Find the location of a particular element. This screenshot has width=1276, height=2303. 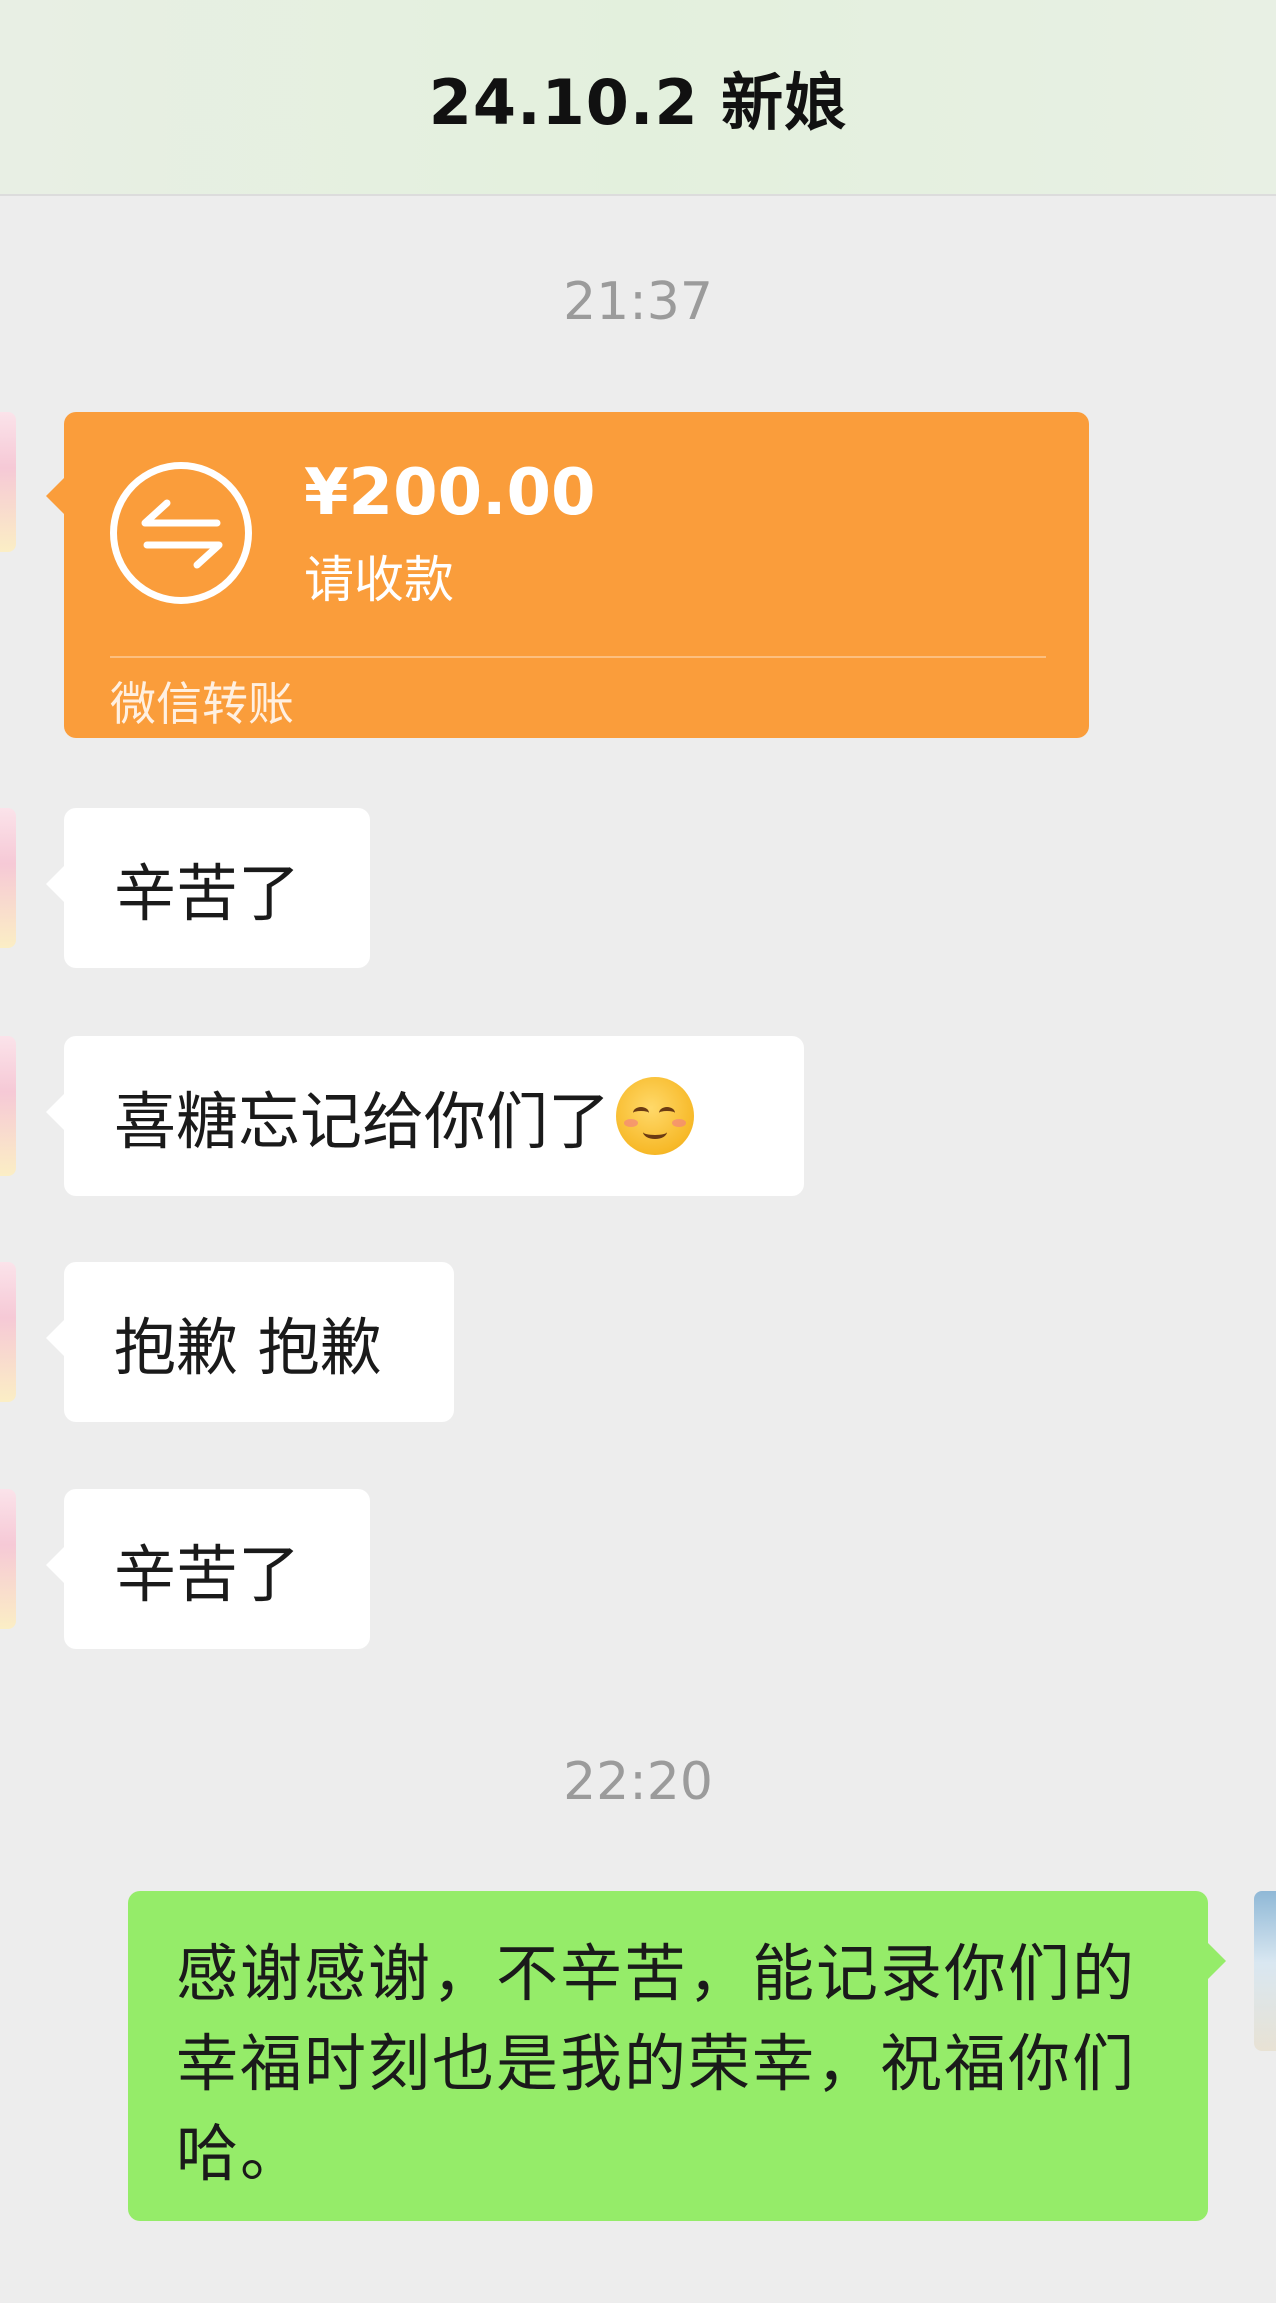

transfer-card: ¥200.00 请收款 微信转账 is located at coordinates (567, 575).